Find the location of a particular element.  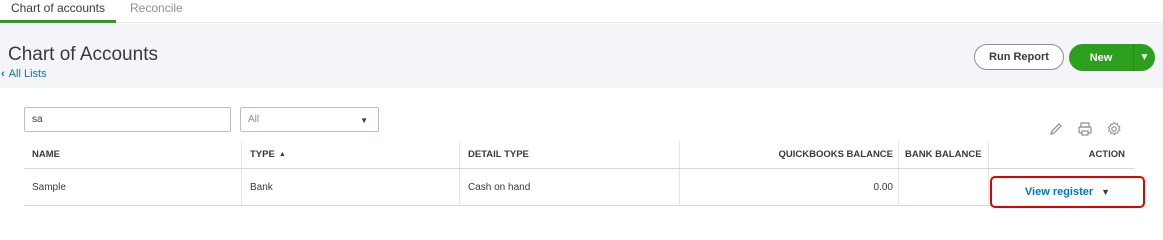

type-filter-select: All ▼ is located at coordinates (309, 119).